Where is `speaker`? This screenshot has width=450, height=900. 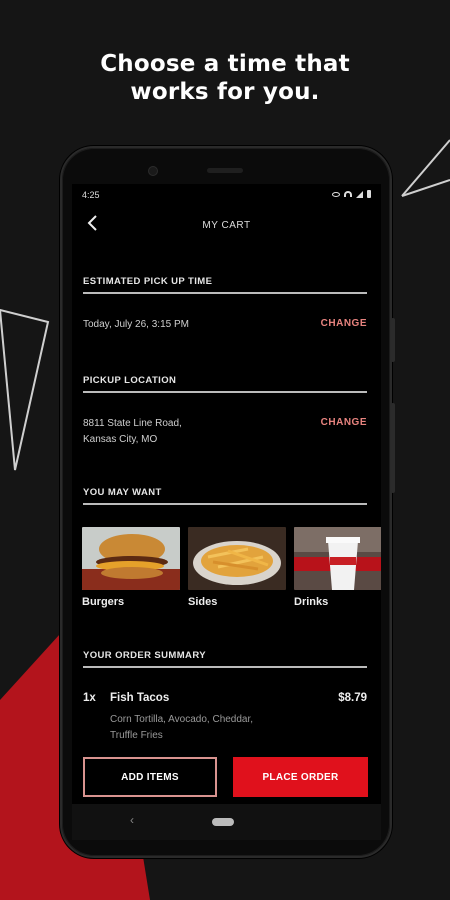
speaker is located at coordinates (225, 170).